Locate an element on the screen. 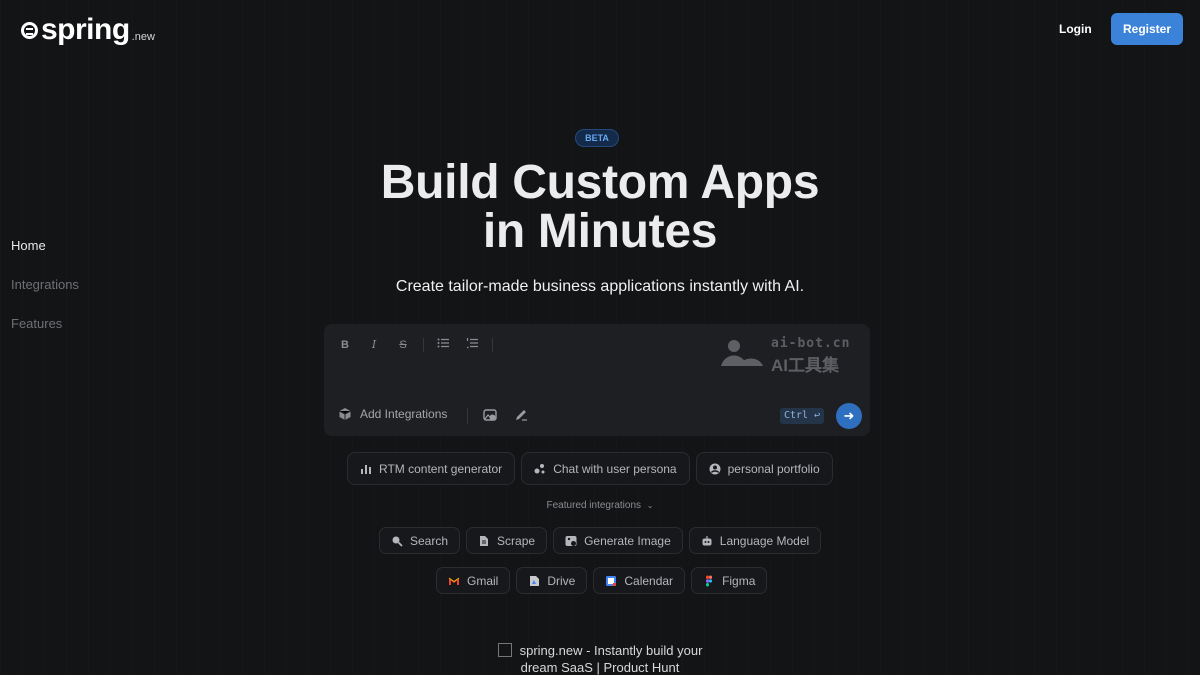  integration-chip-scrape: Scrape is located at coordinates (507, 540).